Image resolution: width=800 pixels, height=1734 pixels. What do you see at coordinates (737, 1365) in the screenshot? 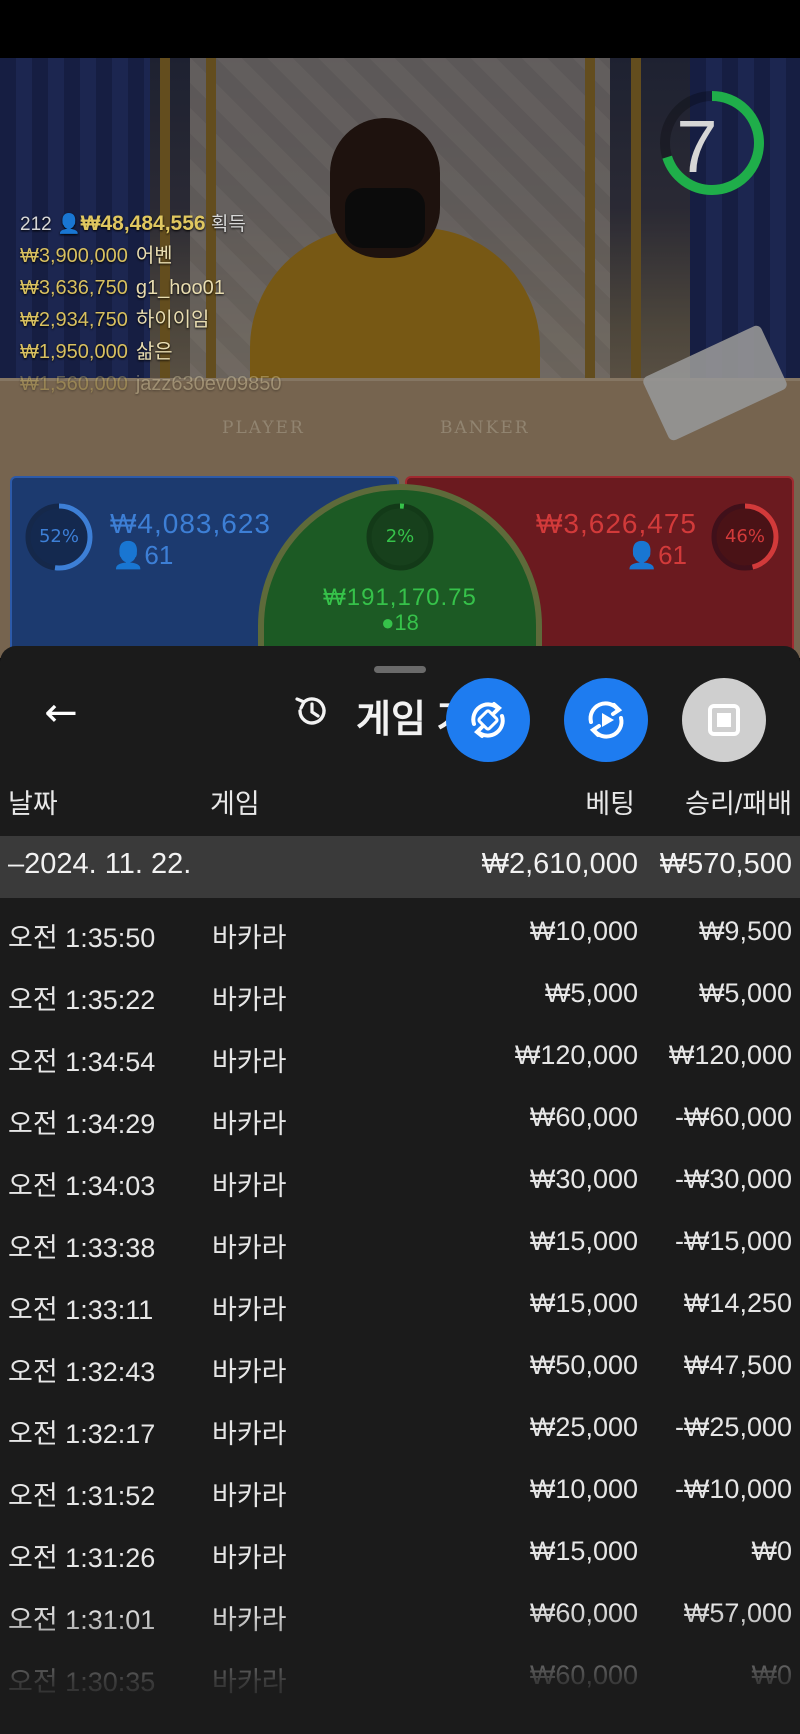
I see `row-result: ₩47,500` at bounding box center [737, 1365].